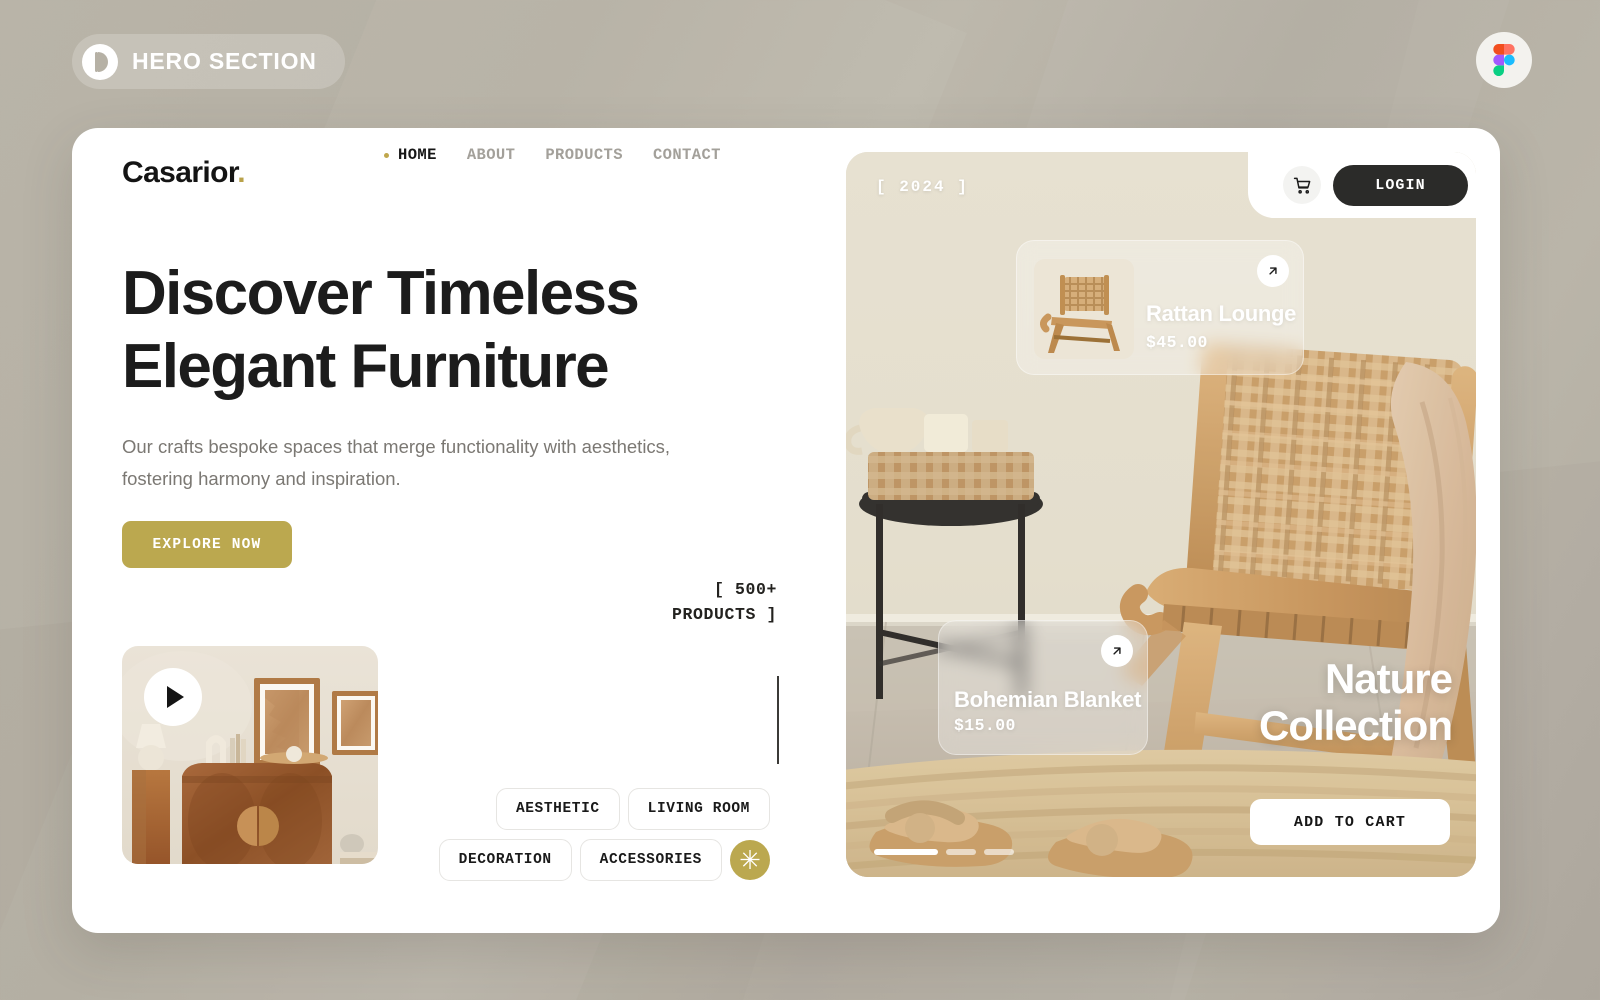 Image resolution: width=1600 pixels, height=1000 pixels. Describe the element at coordinates (985, 725) in the screenshot. I see `product-price: $15.00` at that location.